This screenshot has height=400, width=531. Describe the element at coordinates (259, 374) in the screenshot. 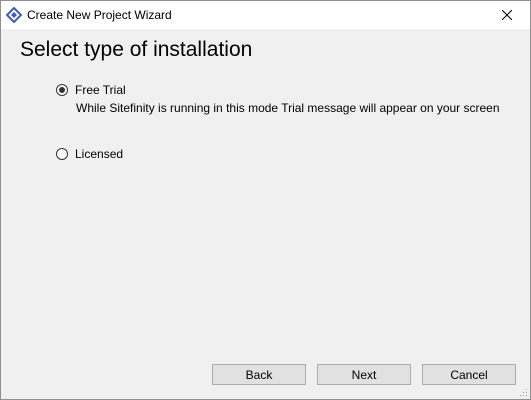

I see `back-button: Back` at that location.